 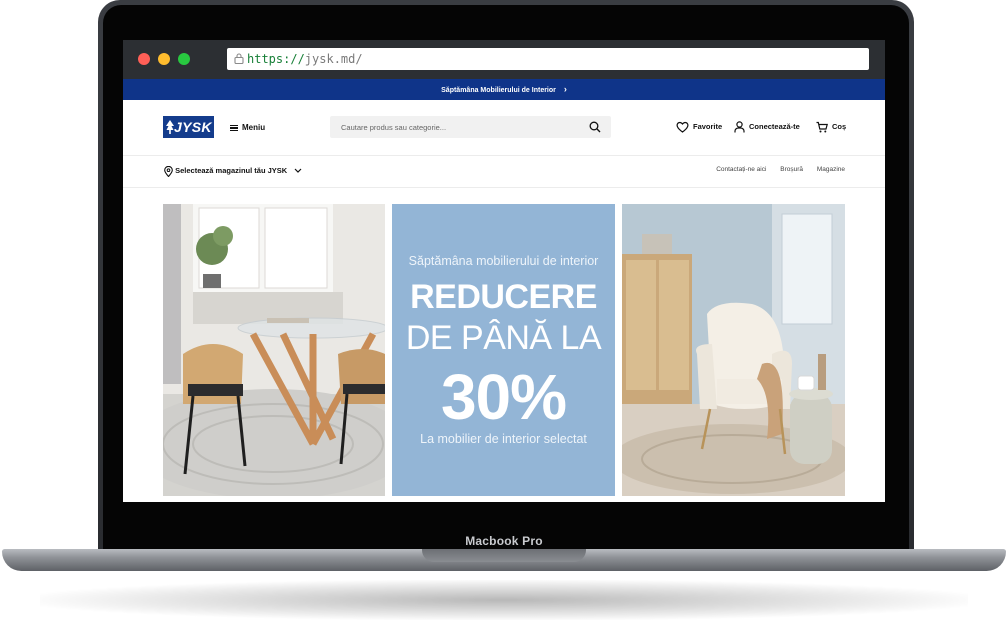 What do you see at coordinates (503, 397) in the screenshot?
I see `promo-percent: 30%` at bounding box center [503, 397].